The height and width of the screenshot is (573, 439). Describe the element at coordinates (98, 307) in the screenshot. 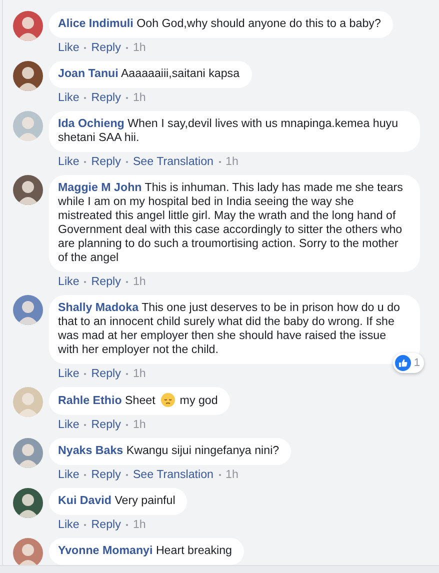

I see `author-link: Shally Madoka` at that location.